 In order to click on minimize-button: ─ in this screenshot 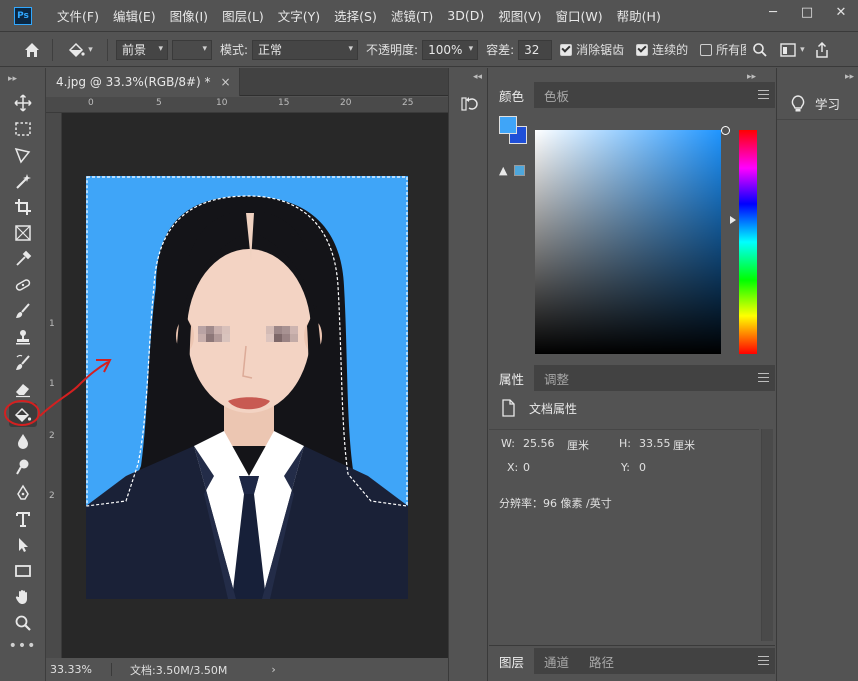, I will do `click(773, 12)`.